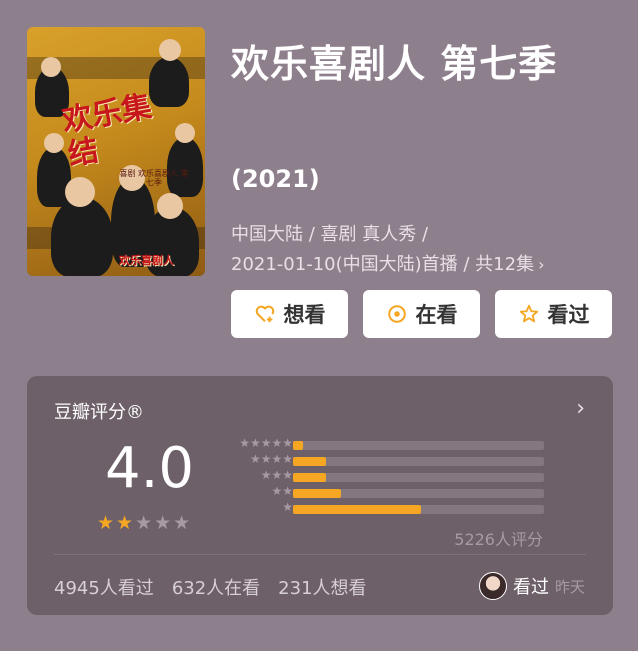  I want to click on distribution-row: ★★, so click(388, 493).